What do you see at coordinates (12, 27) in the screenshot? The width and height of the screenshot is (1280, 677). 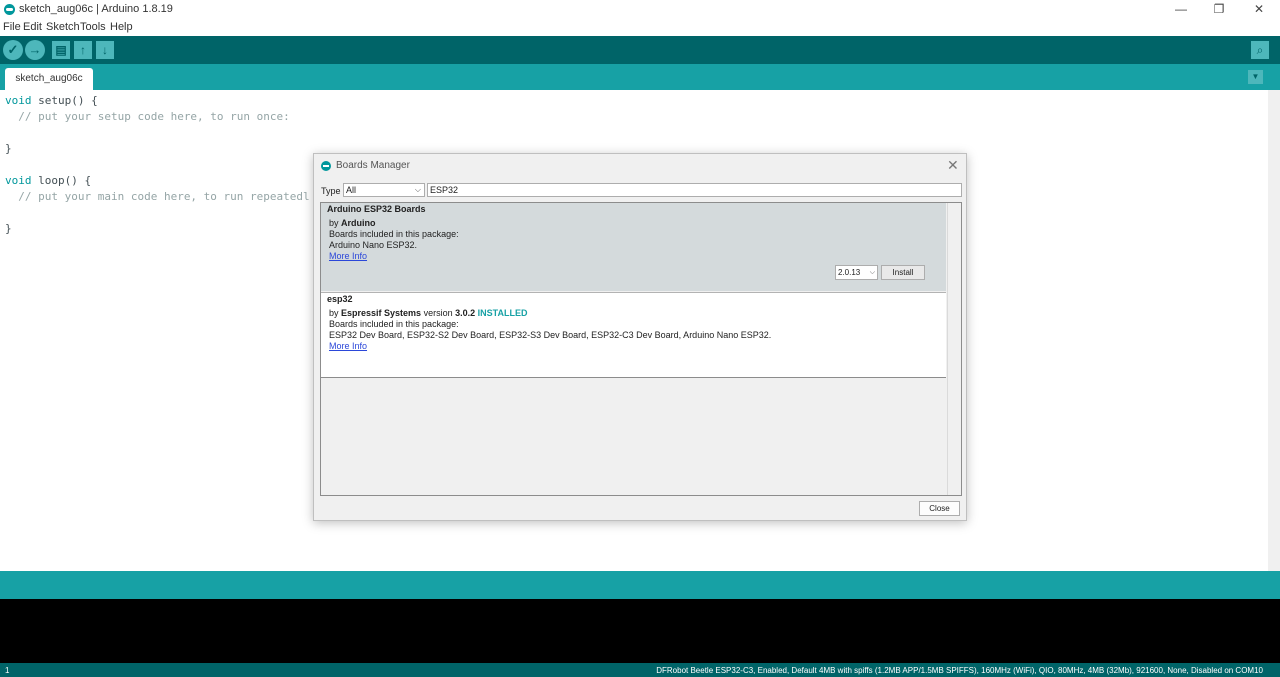 I see `menu-file: File` at bounding box center [12, 27].